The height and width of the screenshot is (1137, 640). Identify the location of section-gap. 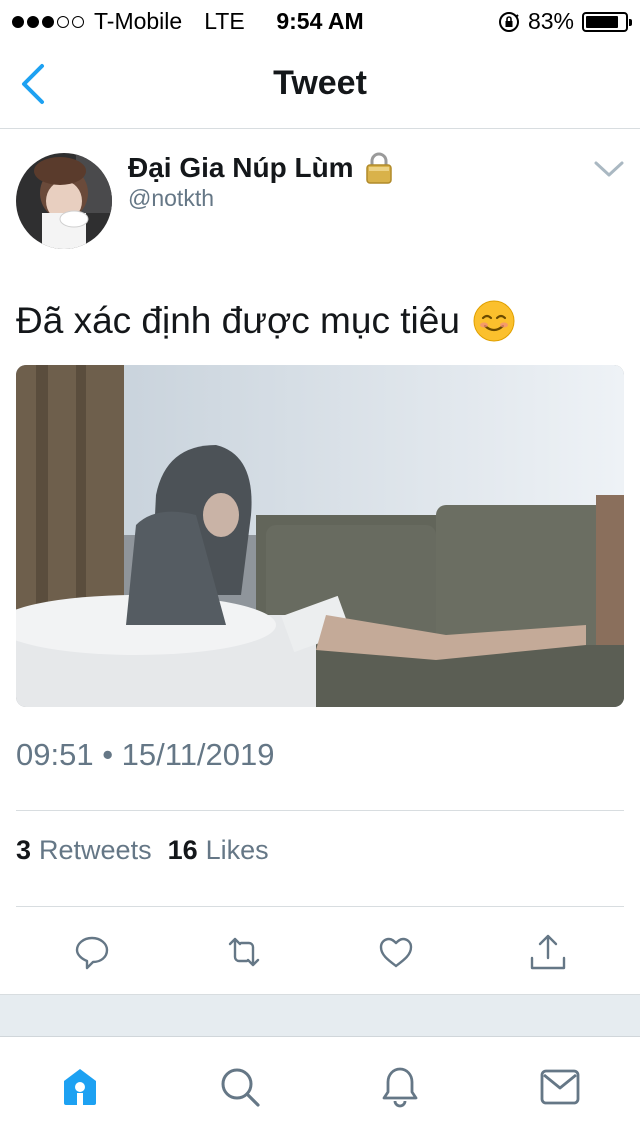
(320, 1015).